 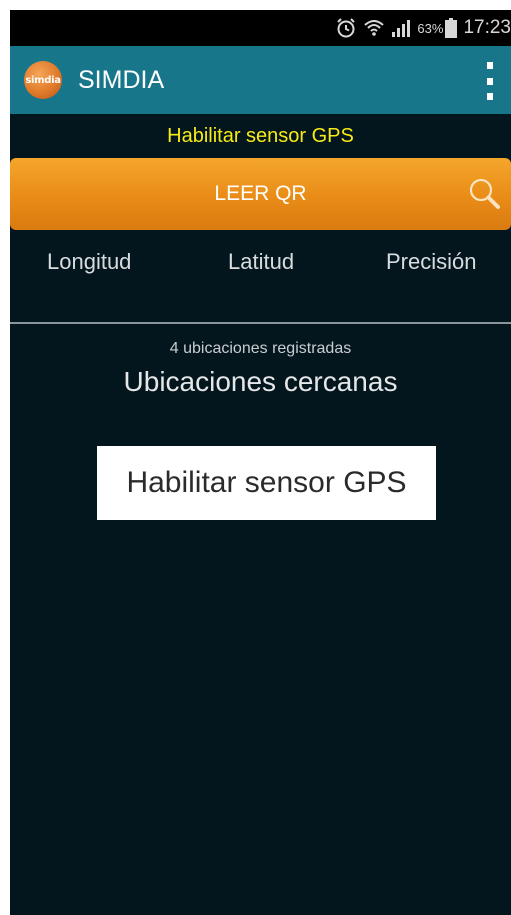 I want to click on nearby-locations-title: Ubicaciones cercanas, so click(x=260, y=381).